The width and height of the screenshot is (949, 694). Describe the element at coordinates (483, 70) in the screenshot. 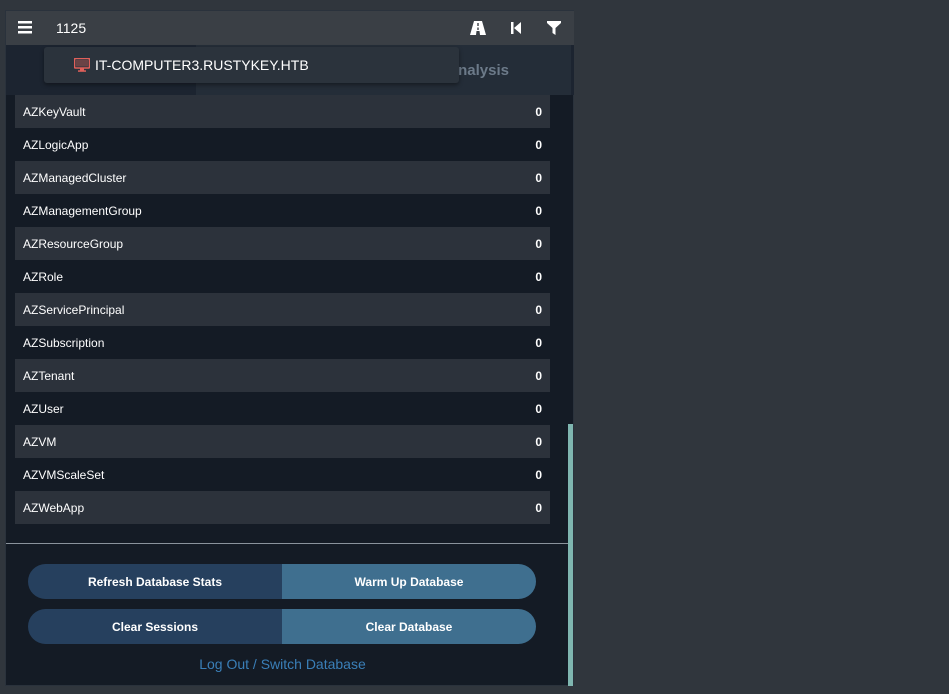

I see `tab-analysis-label: nalysis` at that location.